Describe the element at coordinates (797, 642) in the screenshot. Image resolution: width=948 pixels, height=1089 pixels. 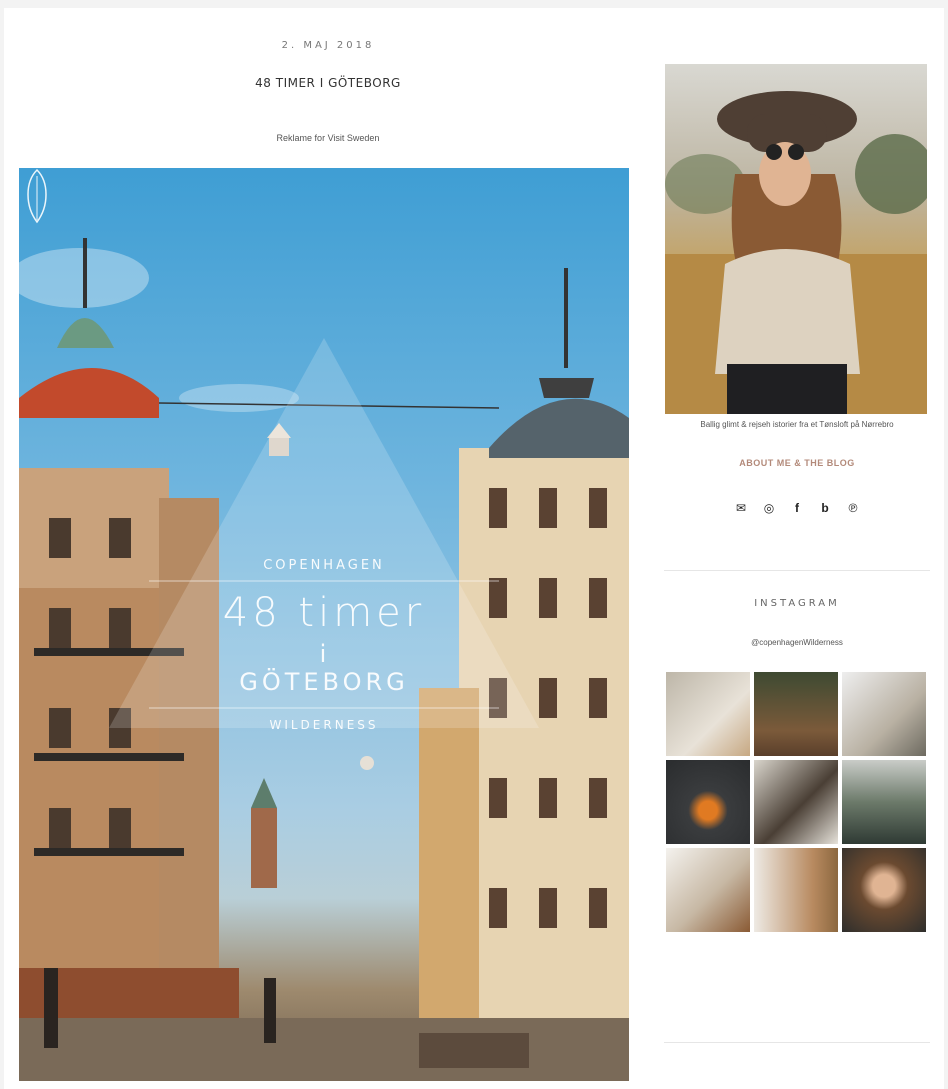
I see `instagram-handle: @copenhagenWilderness` at that location.